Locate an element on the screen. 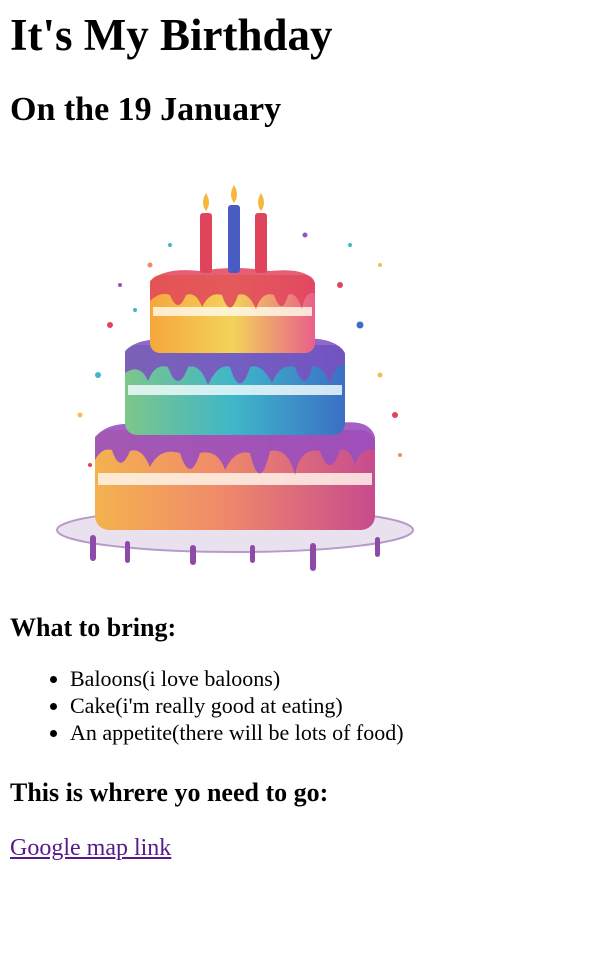  page-title: It's My Birthday is located at coordinates (171, 35).